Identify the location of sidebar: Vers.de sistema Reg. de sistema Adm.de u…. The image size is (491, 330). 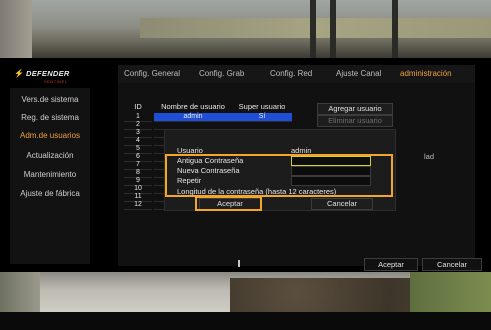
(50, 176).